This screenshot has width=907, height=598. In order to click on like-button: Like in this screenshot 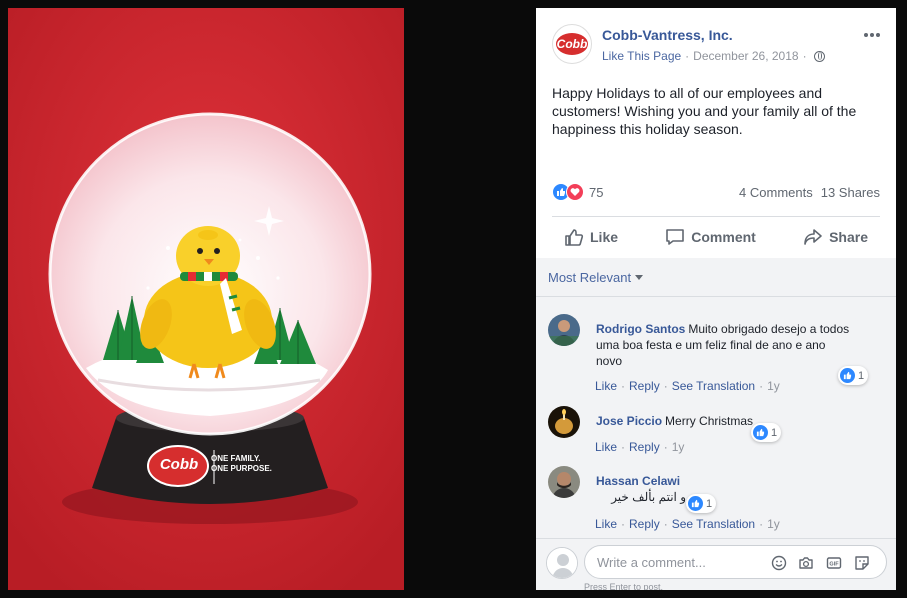, I will do `click(591, 237)`.